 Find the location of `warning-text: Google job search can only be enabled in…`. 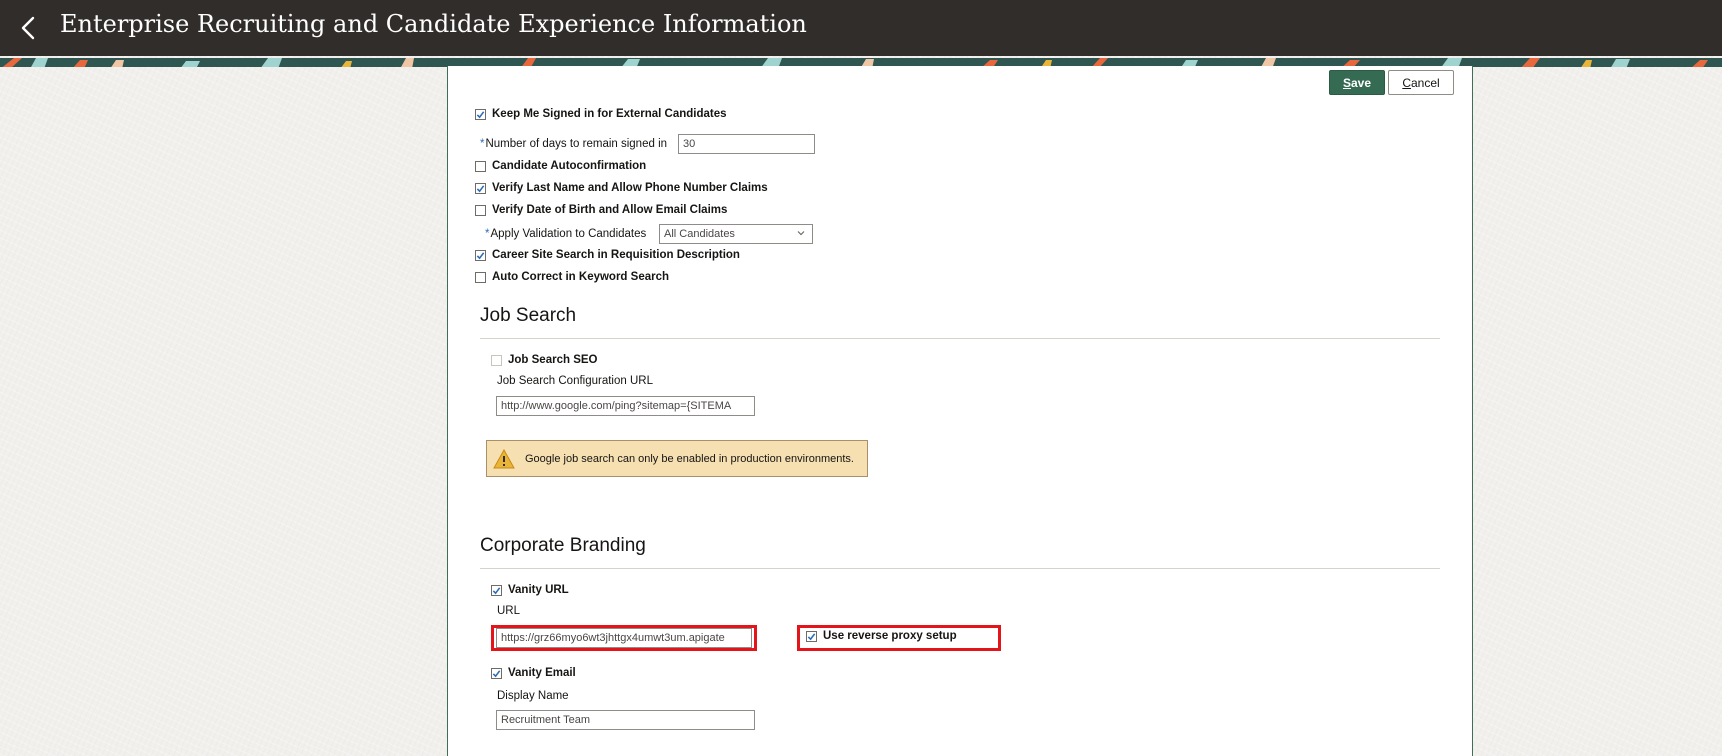

warning-text: Google job search can only be enabled in… is located at coordinates (689, 459).